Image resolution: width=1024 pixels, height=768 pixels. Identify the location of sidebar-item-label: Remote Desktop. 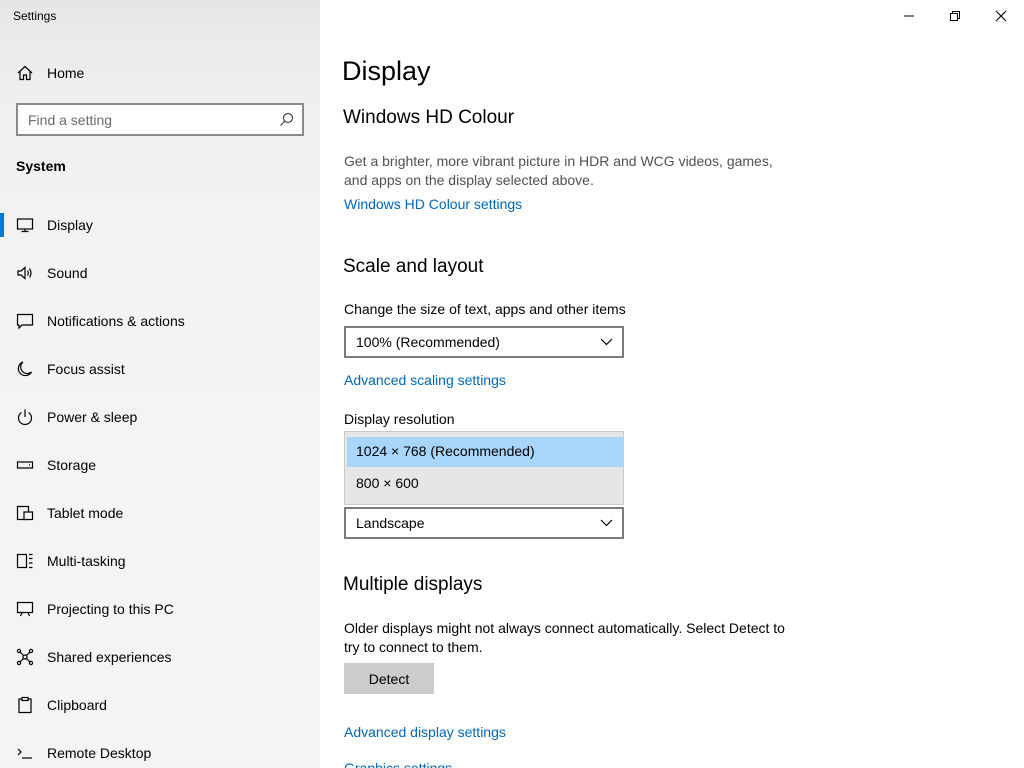
(99, 753).